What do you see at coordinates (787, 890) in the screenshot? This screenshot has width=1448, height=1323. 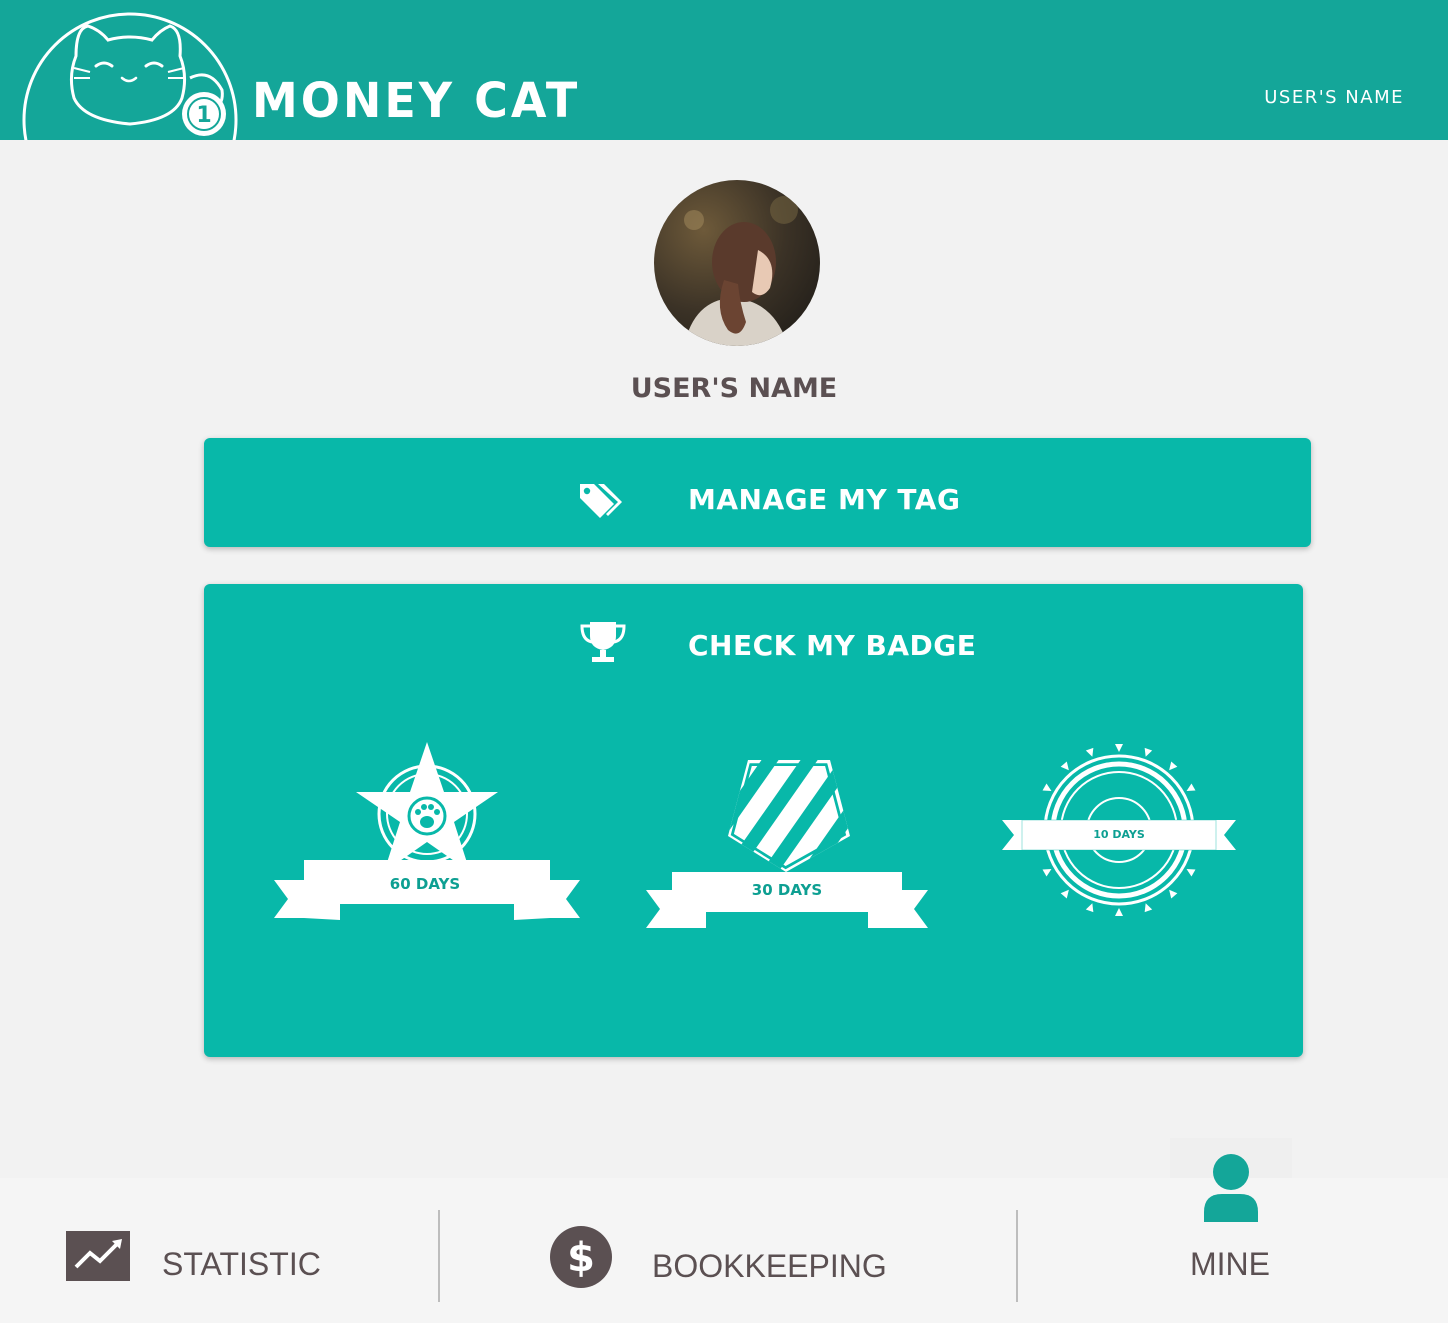 I see `badge-30-days-label: 30 DAYS` at bounding box center [787, 890].